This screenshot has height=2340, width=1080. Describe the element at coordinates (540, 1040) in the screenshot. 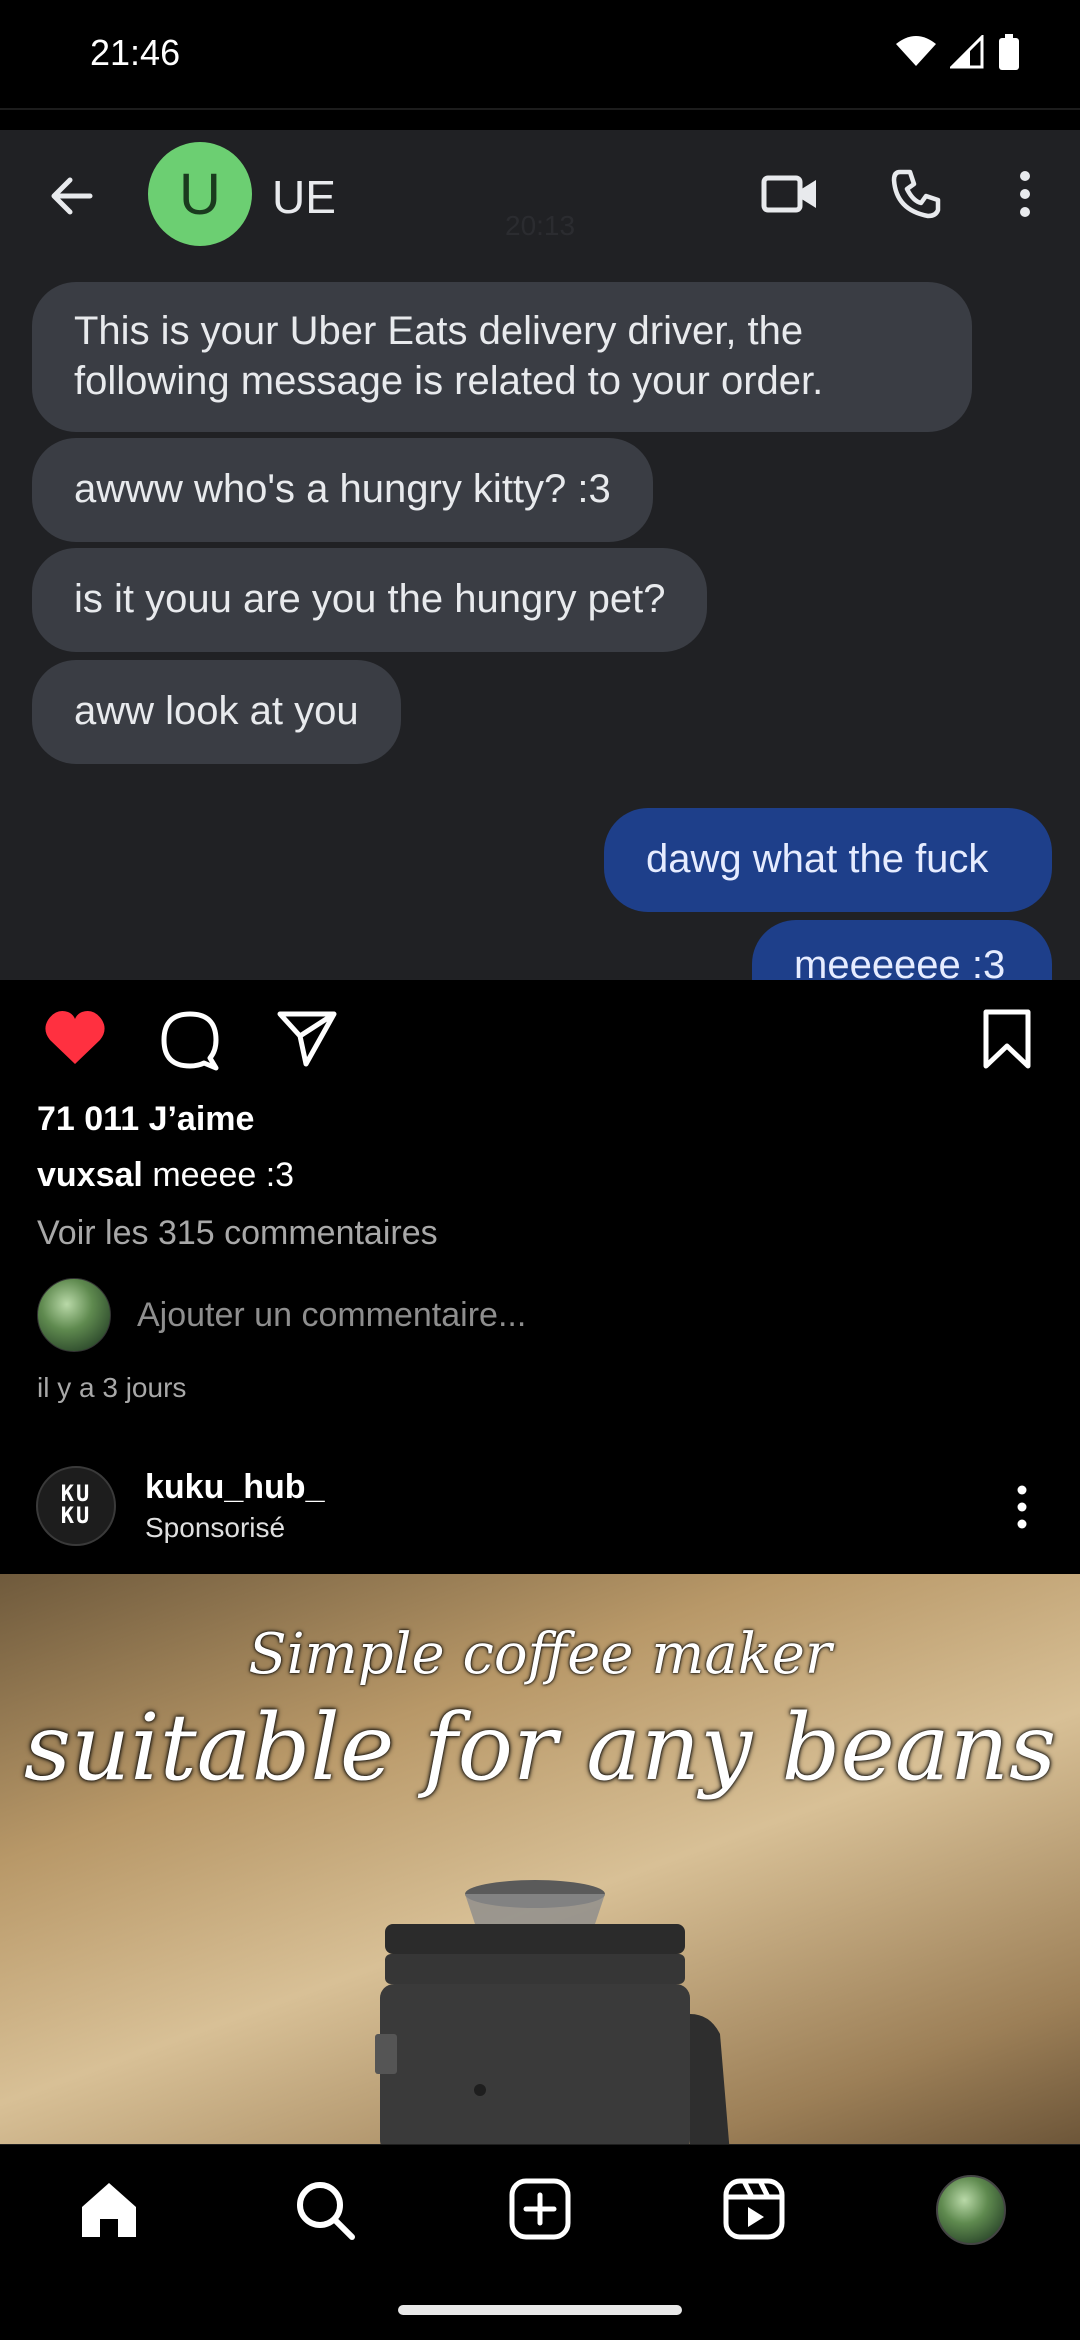

I see `post-actions` at that location.